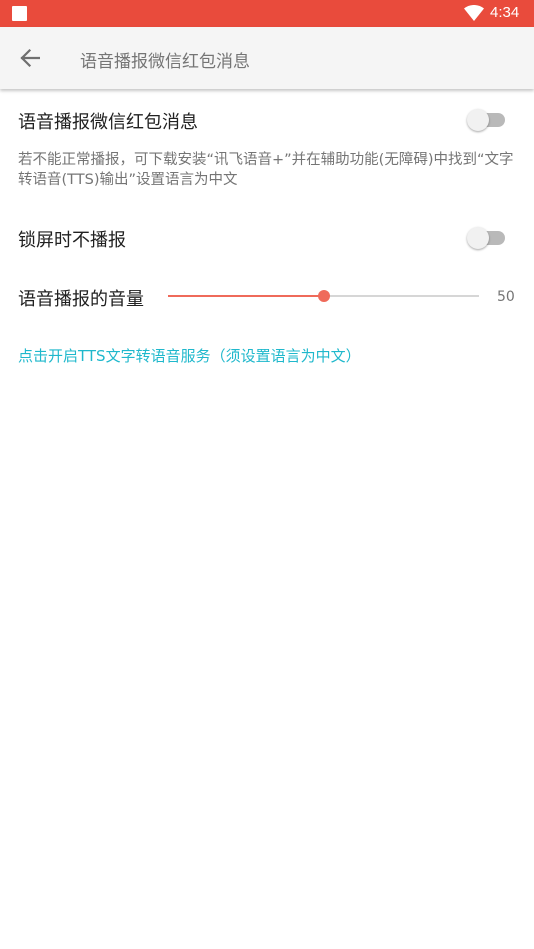 The height and width of the screenshot is (949, 534). Describe the element at coordinates (165, 62) in the screenshot. I see `page-title: 语音播报微信红包消息` at that location.